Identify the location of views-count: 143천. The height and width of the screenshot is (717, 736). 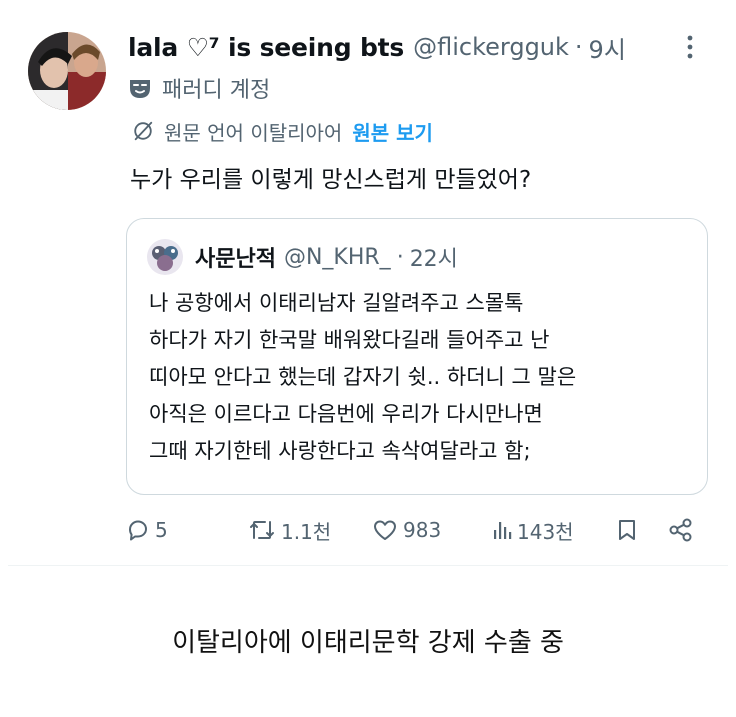
(545, 531).